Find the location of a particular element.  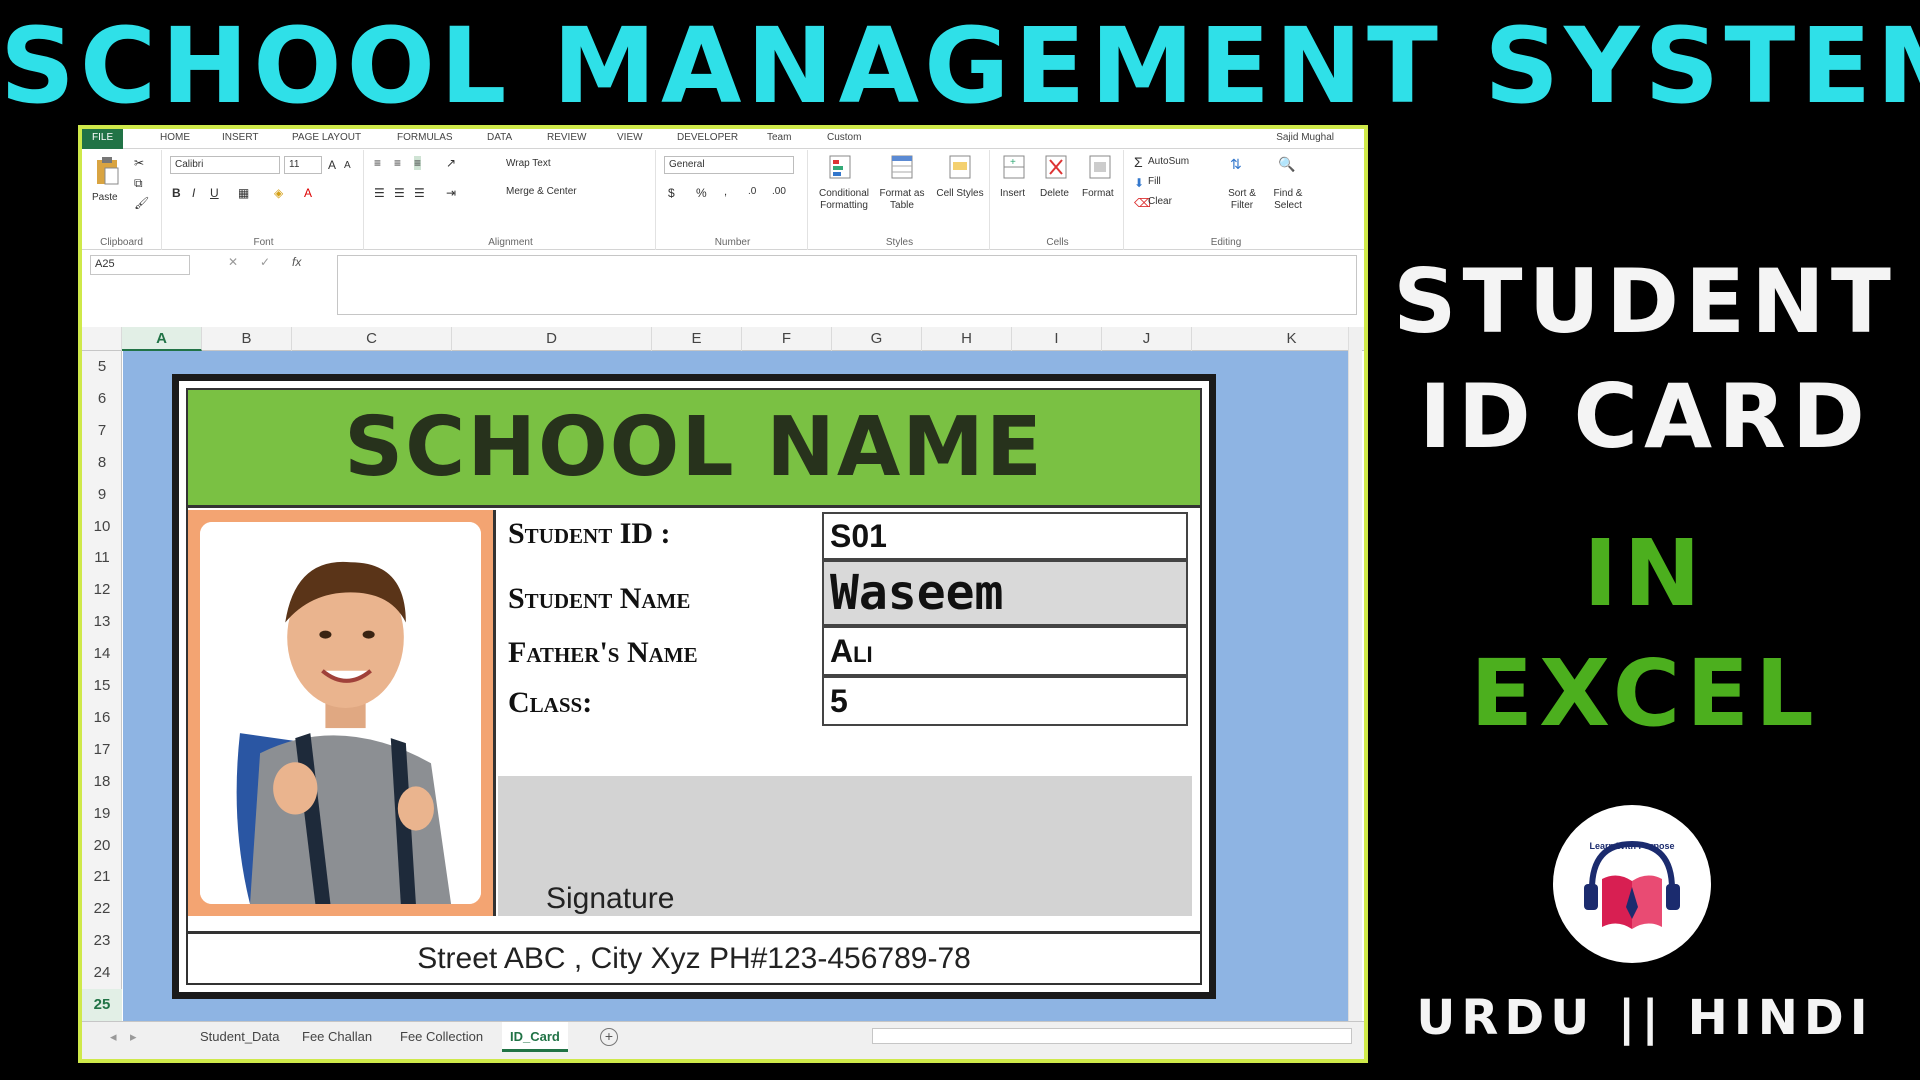

row-header-25: 25 is located at coordinates (102, 1005).